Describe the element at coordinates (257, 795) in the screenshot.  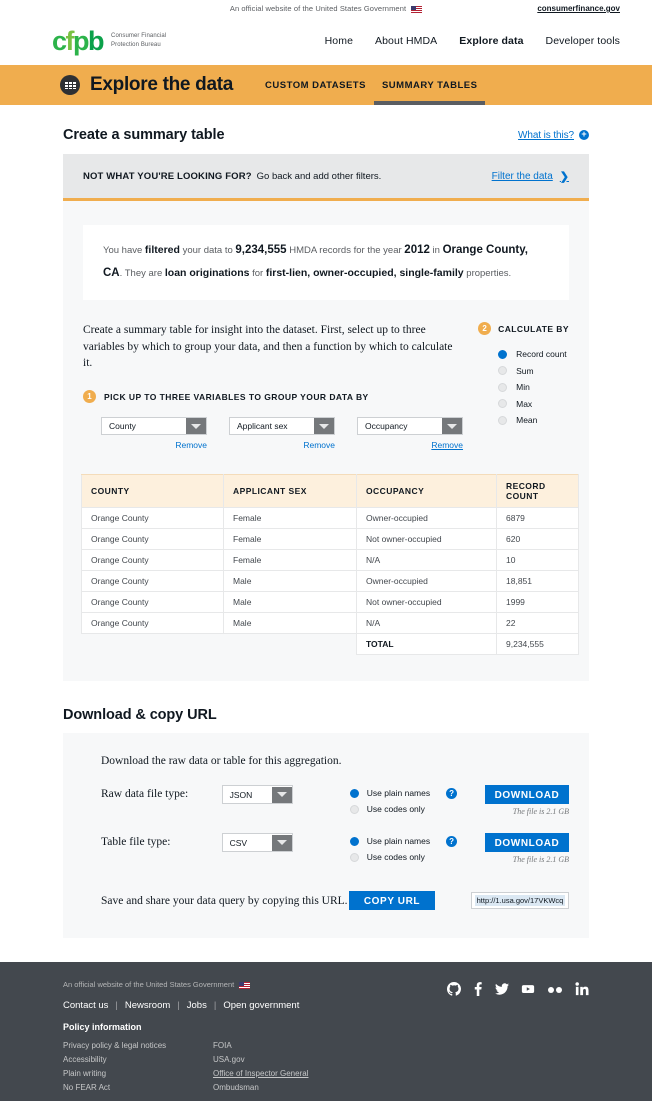
I see `raw-data-filetype-select: JSON` at that location.